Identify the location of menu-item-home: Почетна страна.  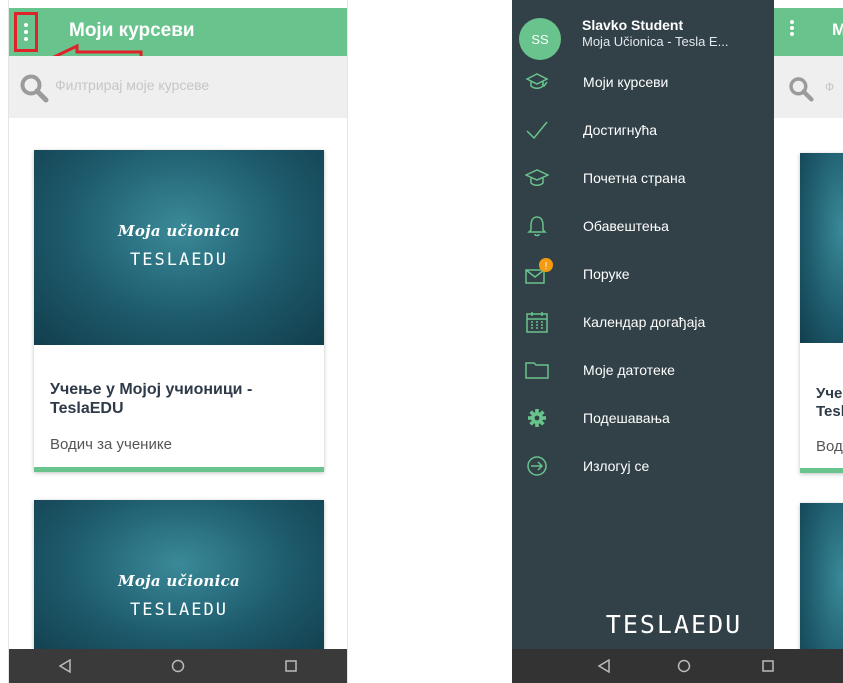
(643, 178).